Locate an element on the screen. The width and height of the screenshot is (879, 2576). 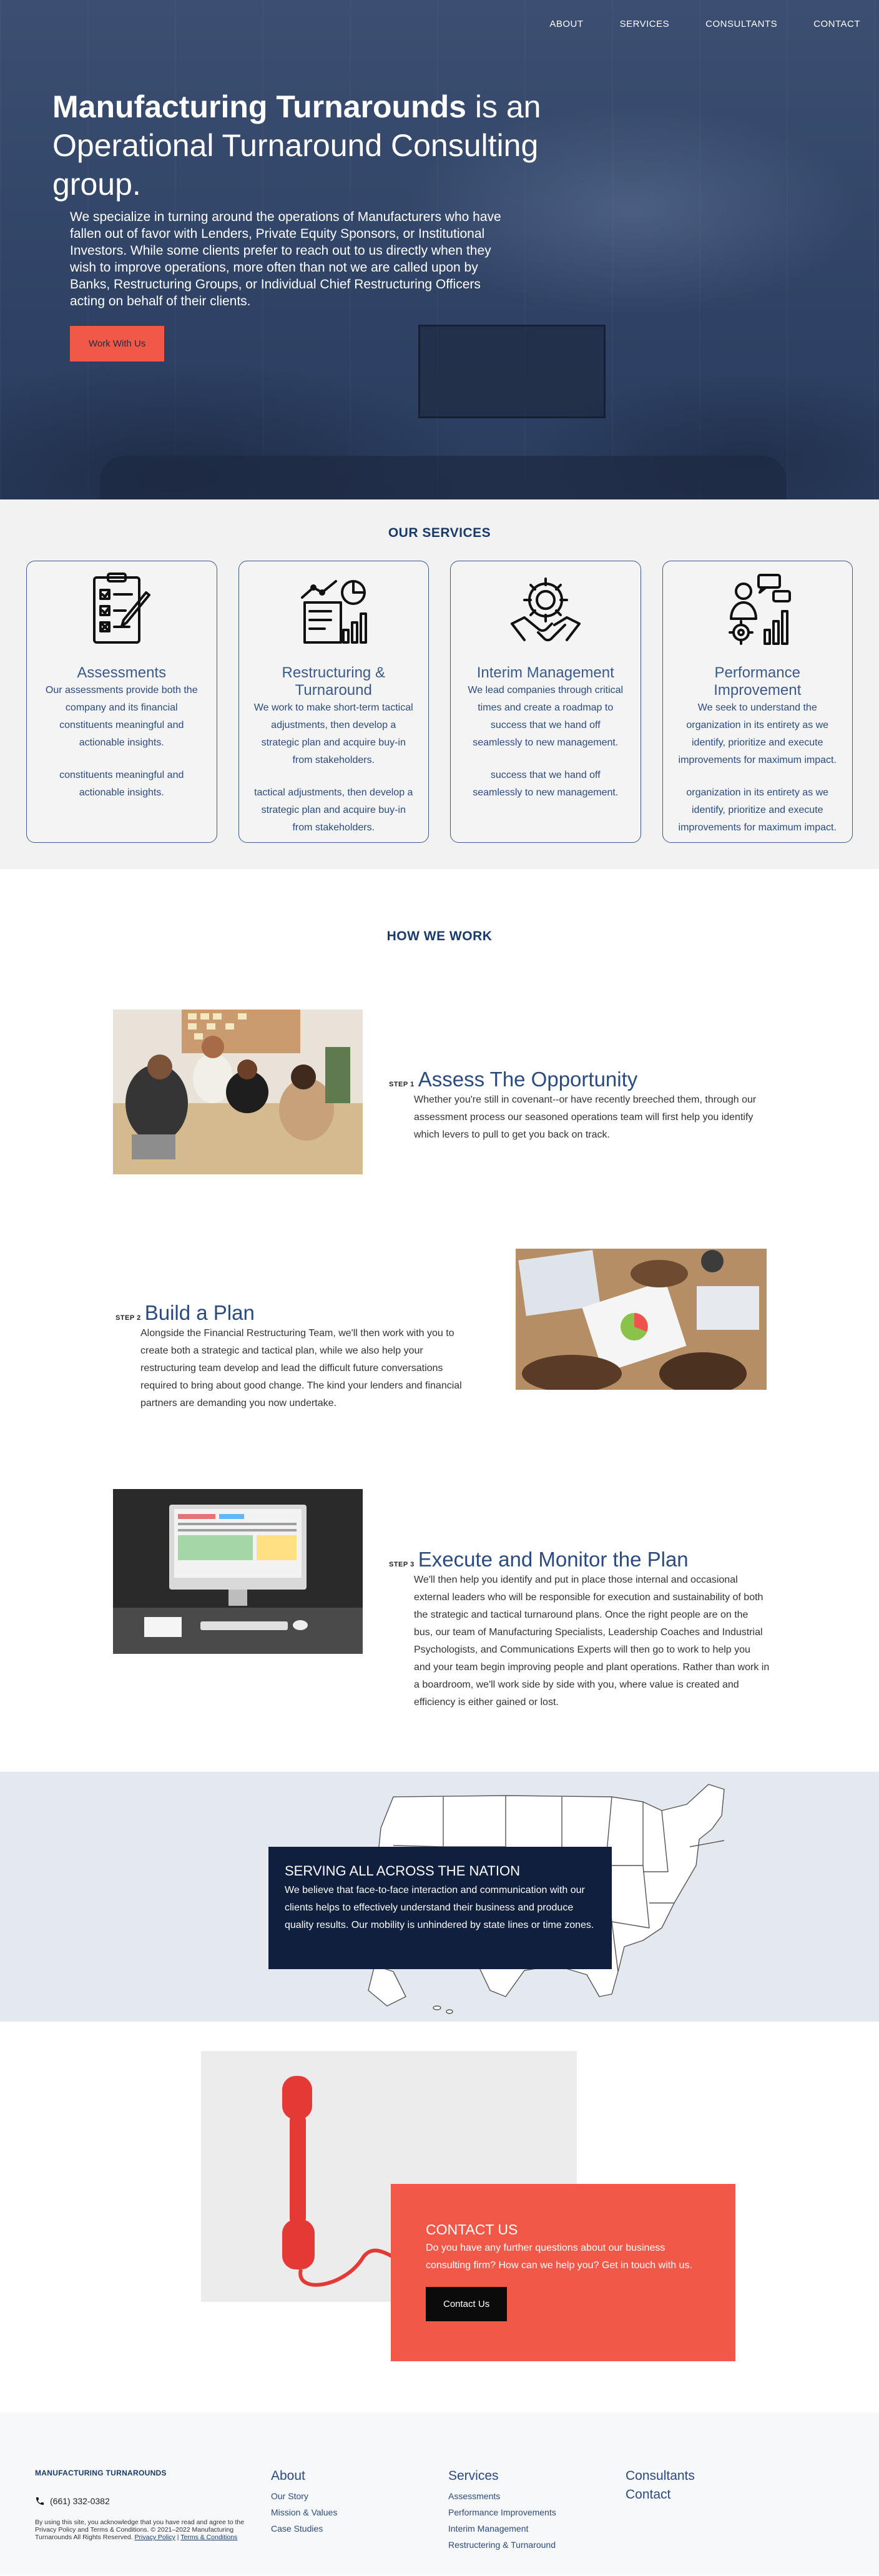
terms-link: Terms & Conditions is located at coordinates (208, 2537).